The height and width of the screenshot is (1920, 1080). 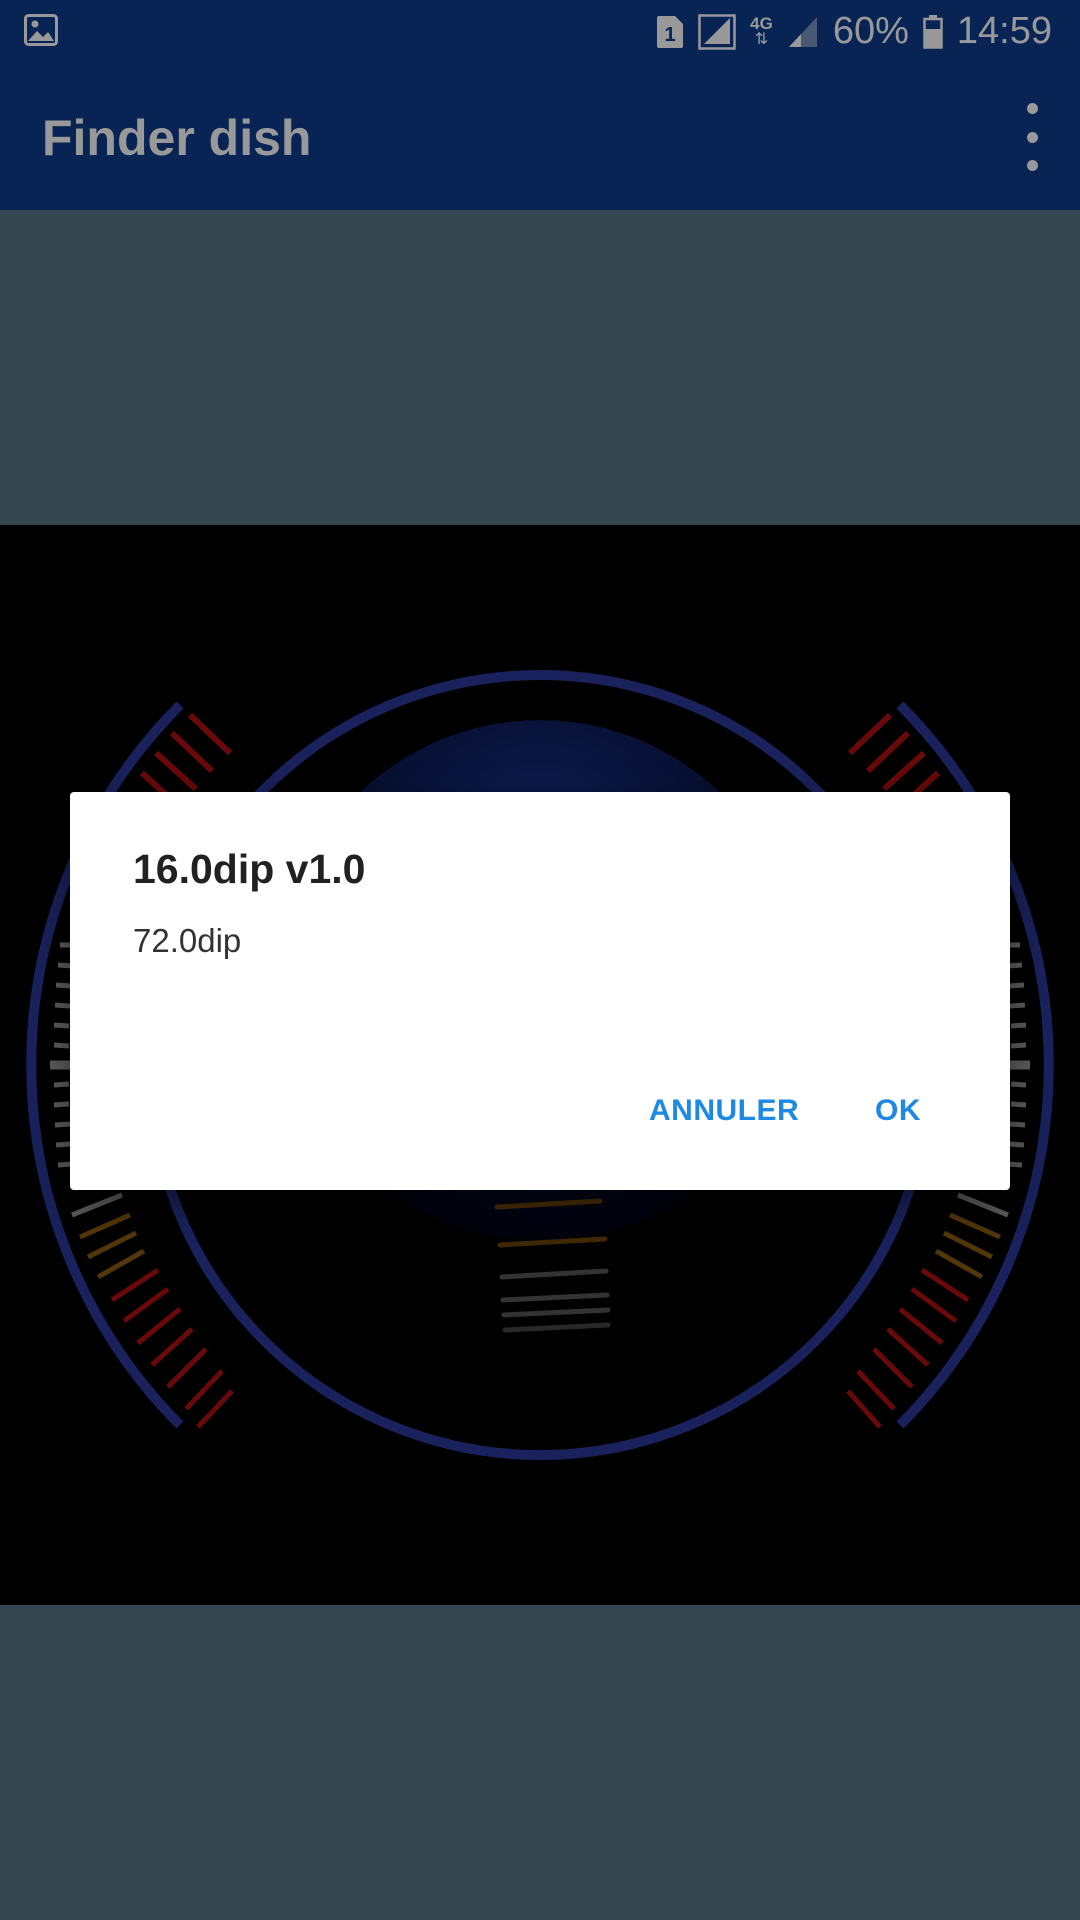 What do you see at coordinates (898, 1111) in the screenshot?
I see `ok-button: OK` at bounding box center [898, 1111].